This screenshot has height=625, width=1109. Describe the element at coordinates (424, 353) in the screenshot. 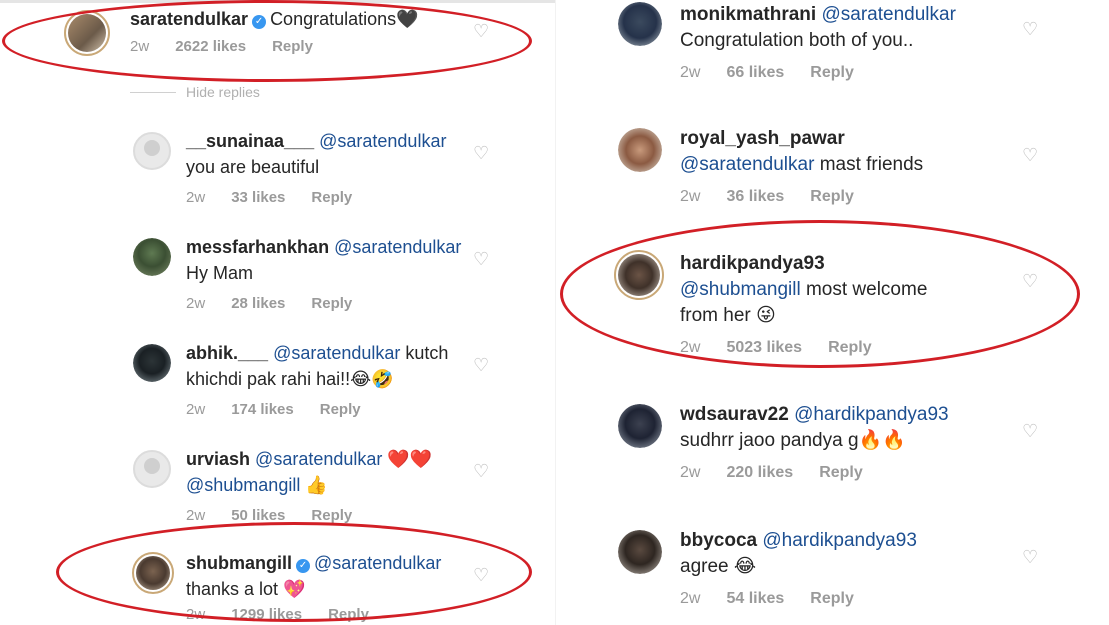

I see `comment-text: kutch` at that location.